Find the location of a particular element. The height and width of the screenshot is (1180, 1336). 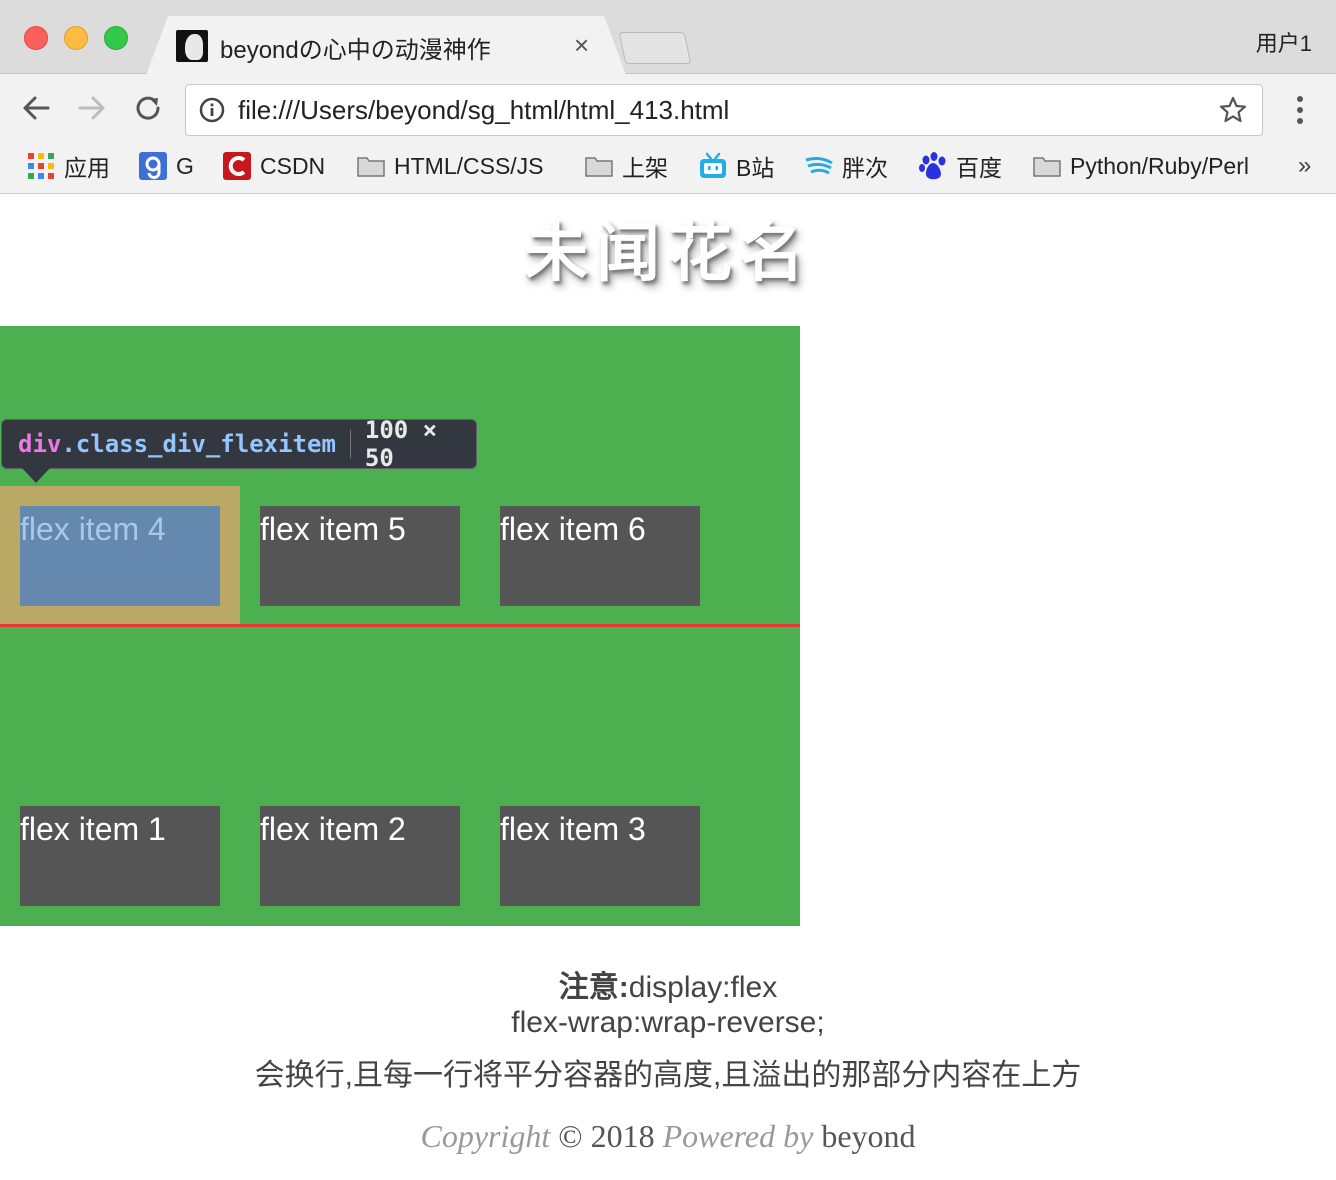

bookmark-label: B站 is located at coordinates (755, 168).